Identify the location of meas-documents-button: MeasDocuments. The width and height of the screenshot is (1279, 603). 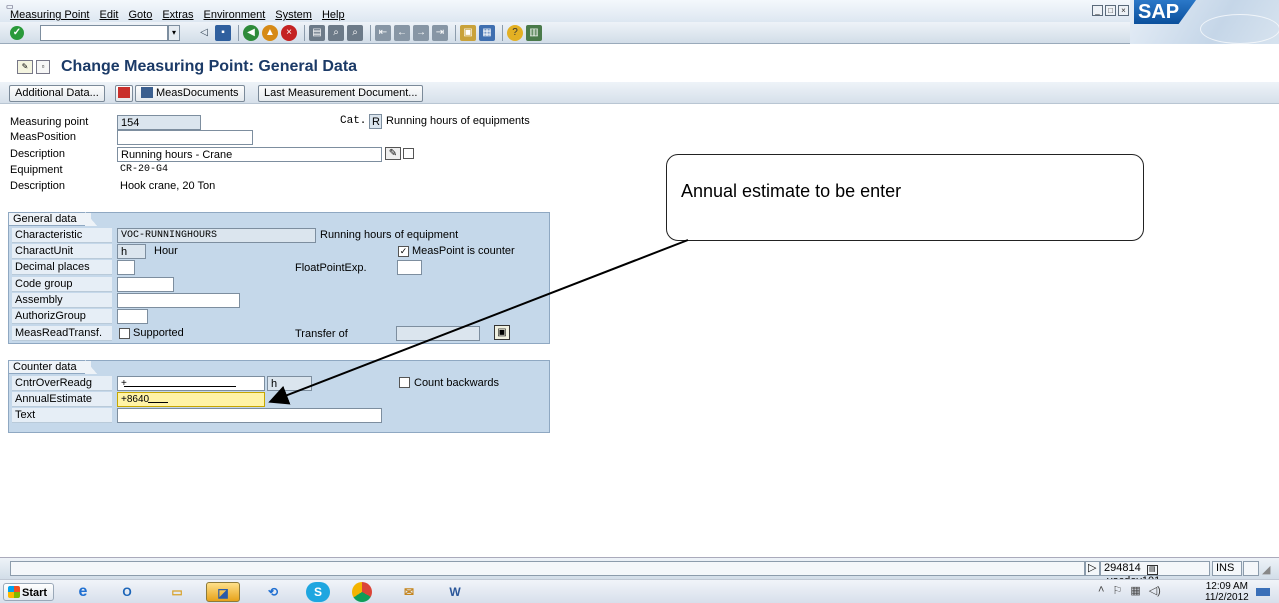
(190, 93).